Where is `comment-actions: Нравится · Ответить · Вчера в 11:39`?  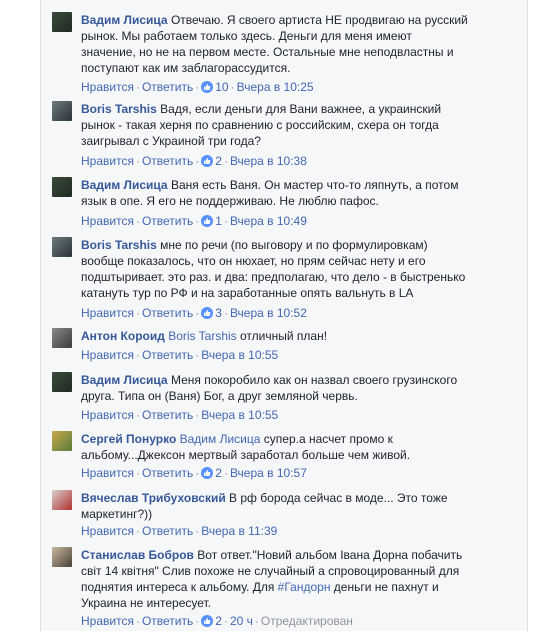
comment-actions: Нравится · Ответить · Вчера в 11:39 is located at coordinates (179, 531).